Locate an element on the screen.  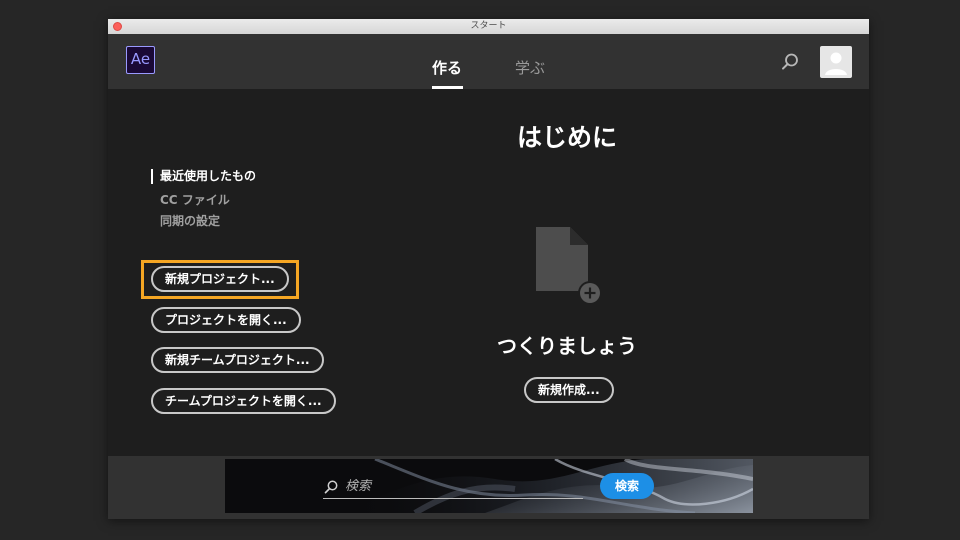
search-button: 検索 is located at coordinates (627, 486).